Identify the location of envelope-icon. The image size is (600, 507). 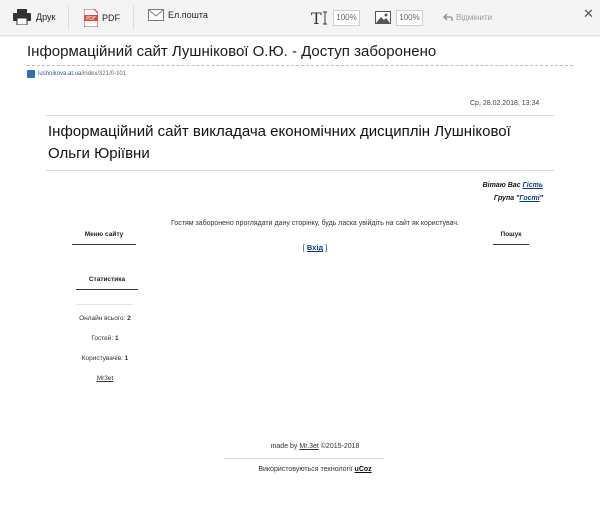
(156, 15).